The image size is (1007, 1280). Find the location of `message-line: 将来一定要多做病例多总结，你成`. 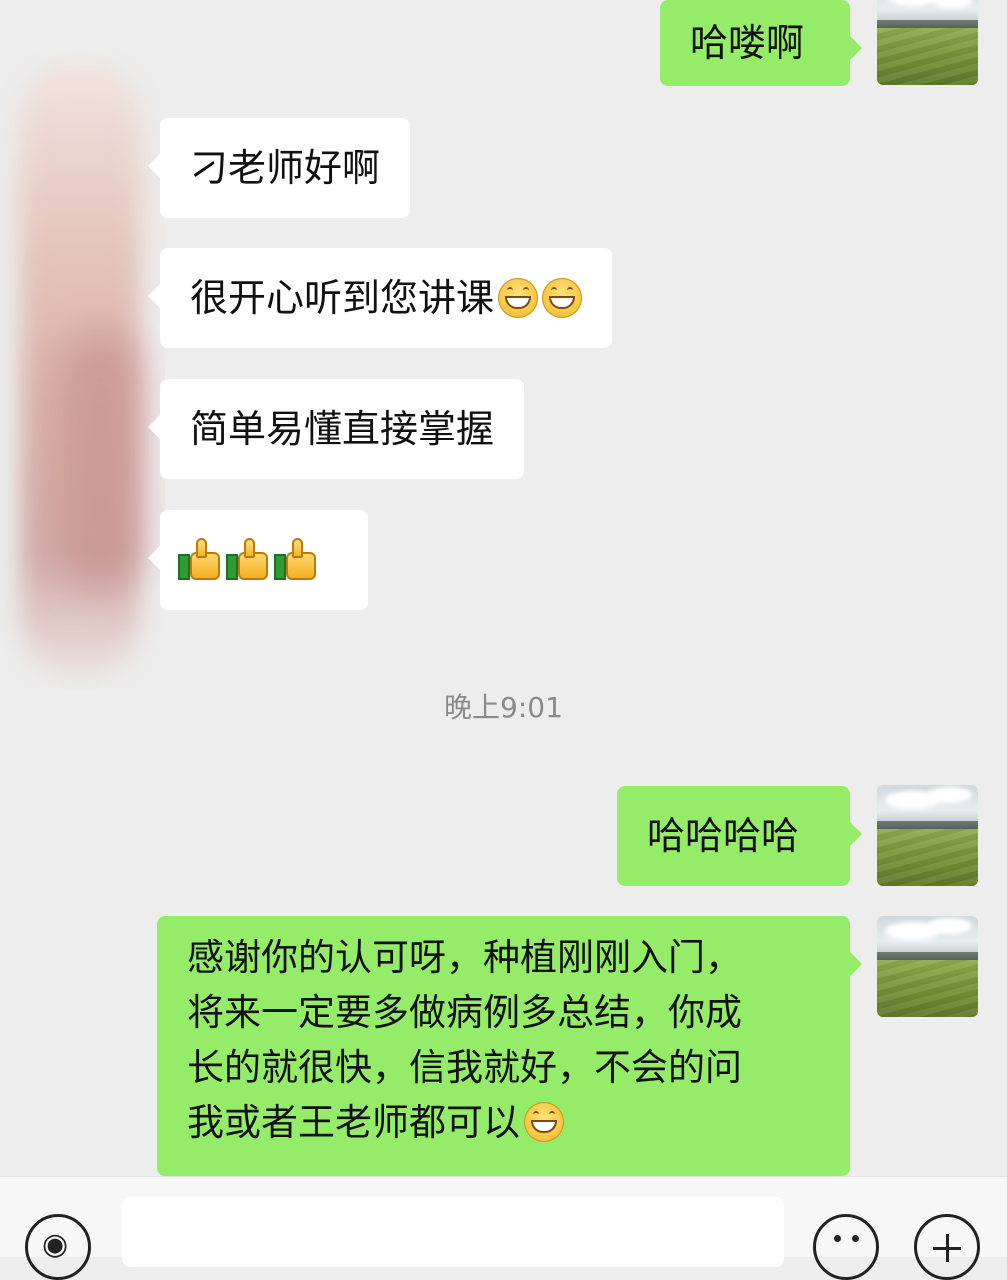

message-line: 将来一定要多做病例多总结，你成 is located at coordinates (464, 1012).